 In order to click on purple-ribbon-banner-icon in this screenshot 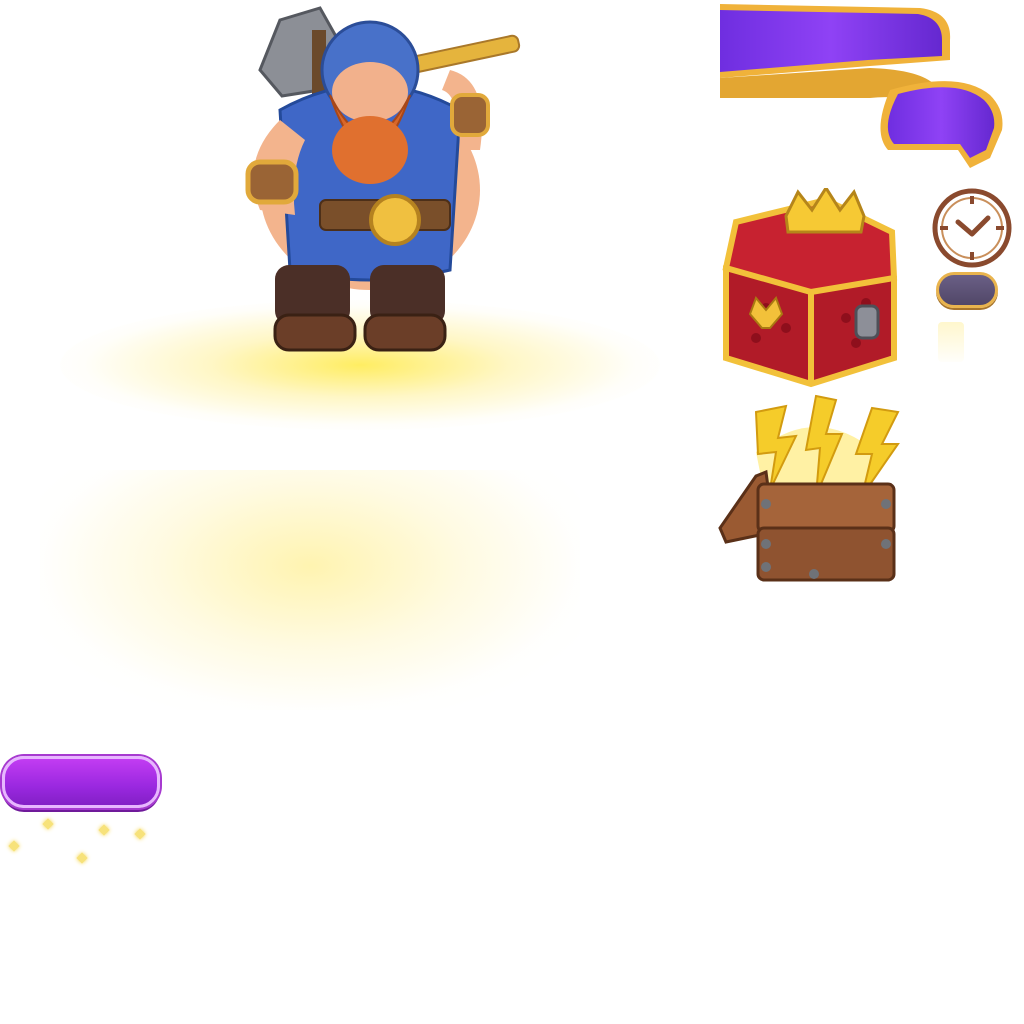, I will do `click(861, 86)`.